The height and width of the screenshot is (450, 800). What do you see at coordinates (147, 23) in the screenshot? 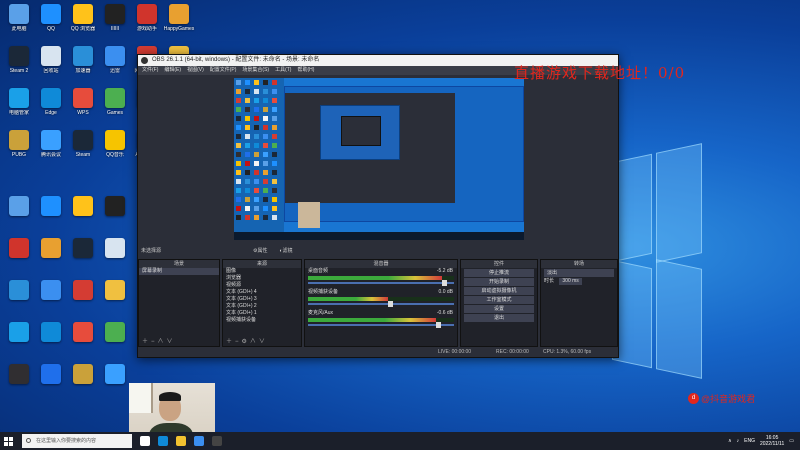
I see `desktop-icon: 游戏助手` at bounding box center [147, 23].